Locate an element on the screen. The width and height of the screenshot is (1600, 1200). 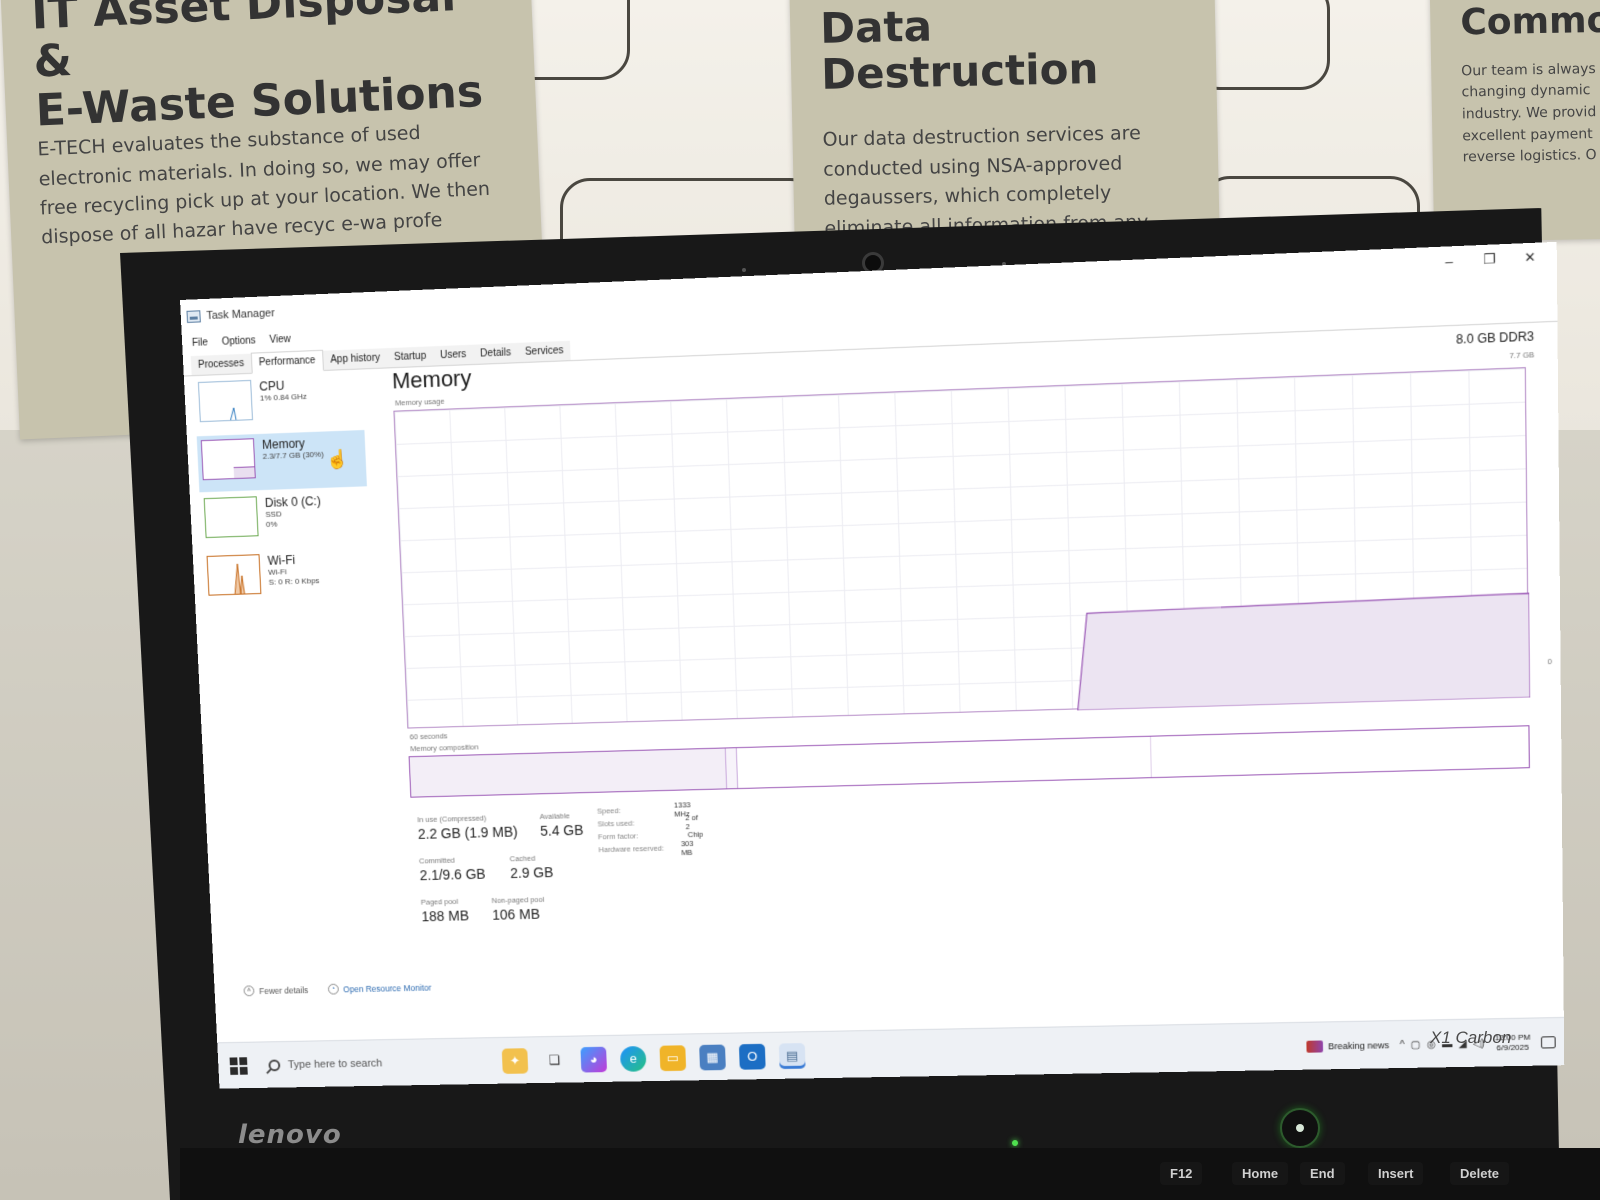
task-manager-footer: ˄ Fewer details ◔ Open Resource Monitor is located at coordinates (337, 989).